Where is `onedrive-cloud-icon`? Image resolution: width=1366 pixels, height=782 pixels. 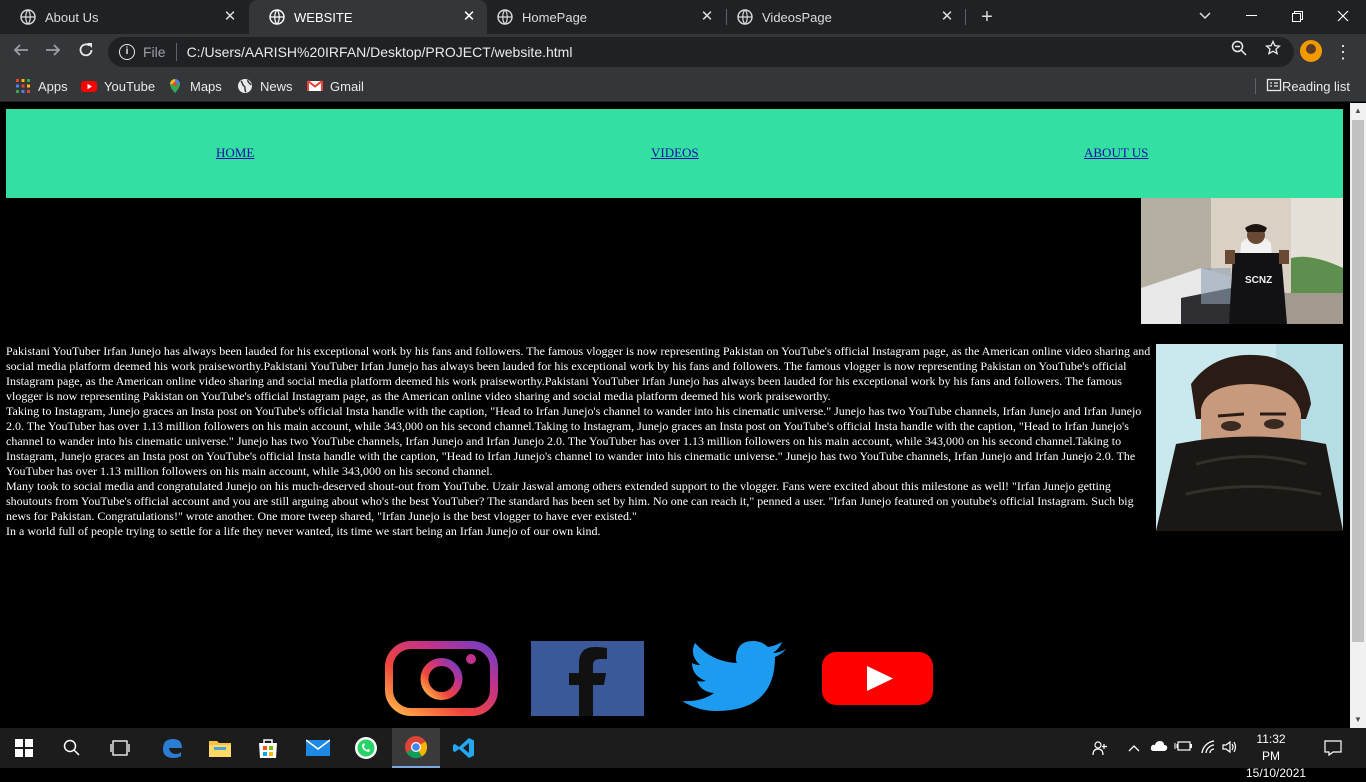
onedrive-cloud-icon is located at coordinates (1159, 748).